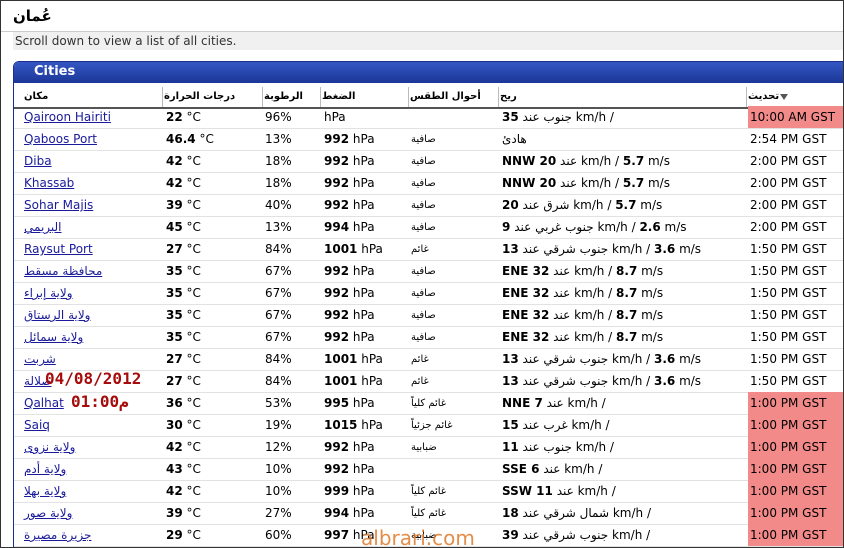 This screenshot has height=548, width=844. What do you see at coordinates (349, 513) in the screenshot?
I see `pressure-cell: 994 hPa` at bounding box center [349, 513].